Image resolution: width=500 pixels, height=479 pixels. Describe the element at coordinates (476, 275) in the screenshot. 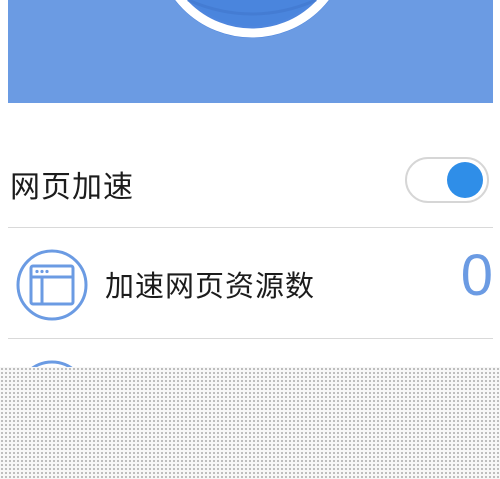

I see `stat-value: 0` at that location.